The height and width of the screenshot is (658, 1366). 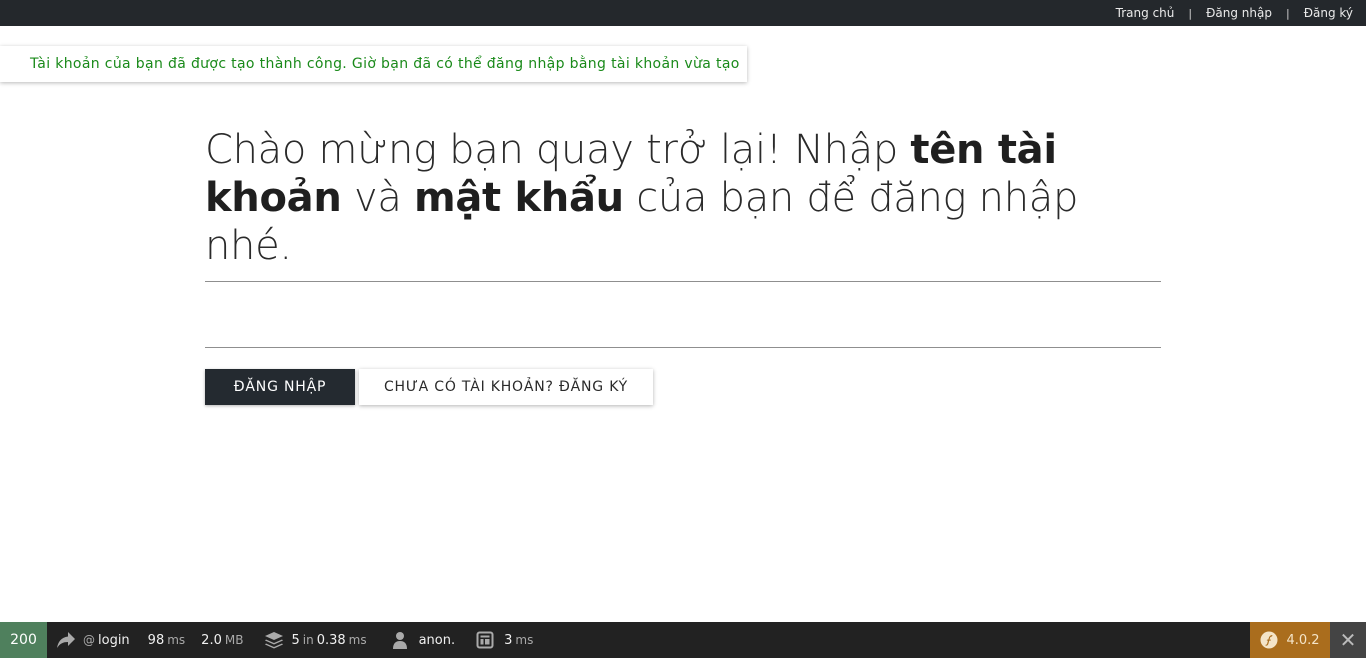 I want to click on toolbar-database: 5 in 0.38 ms, so click(x=316, y=640).